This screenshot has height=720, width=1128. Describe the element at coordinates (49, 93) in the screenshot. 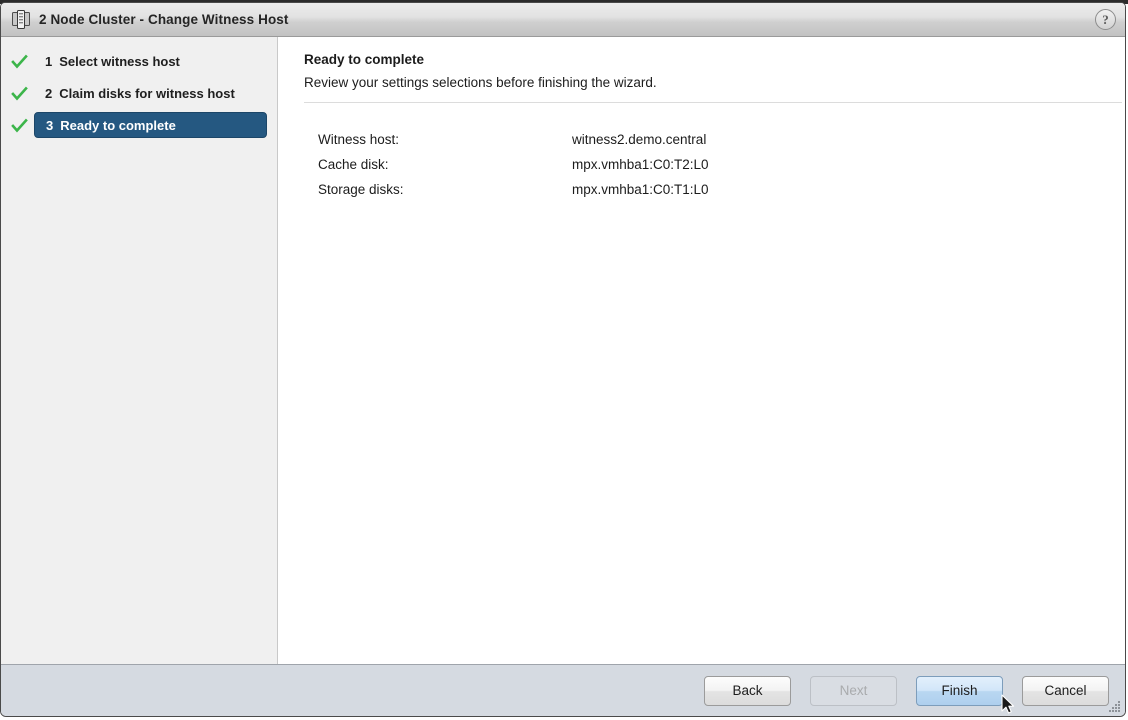

I see `sidebar-item-number: 2` at that location.